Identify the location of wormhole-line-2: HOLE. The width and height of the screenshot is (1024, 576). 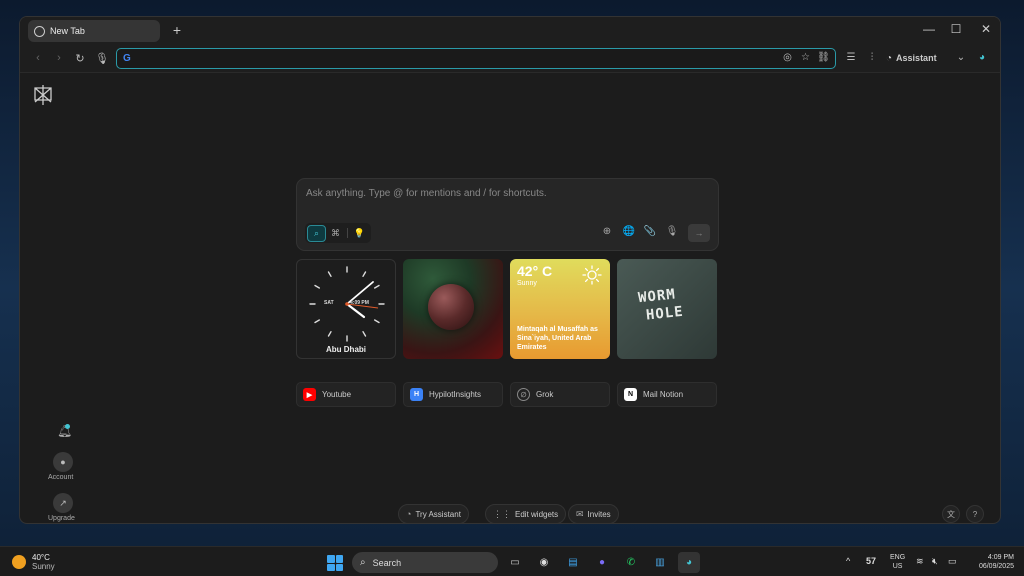
(665, 313).